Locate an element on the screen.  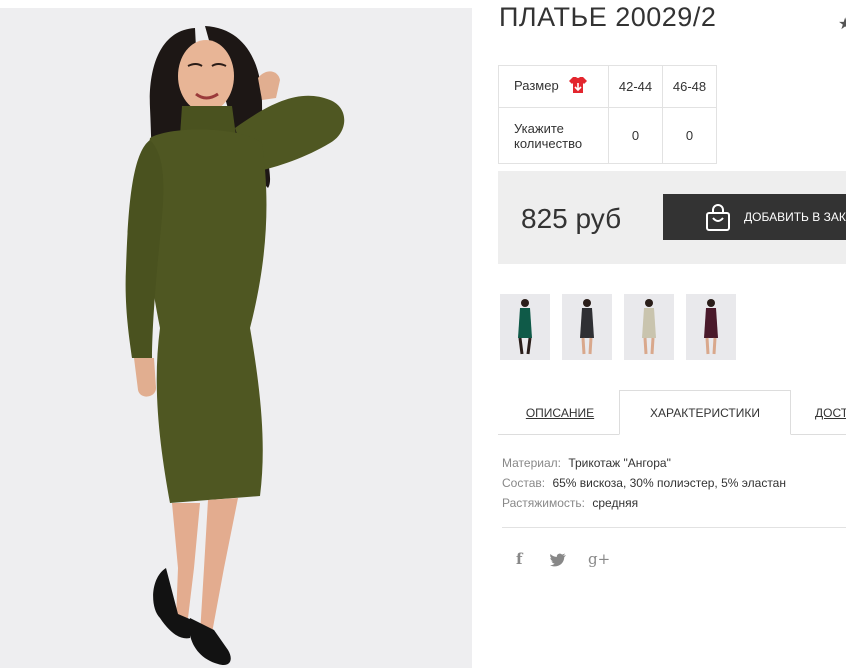
thumbnail-green is located at coordinates (525, 327).